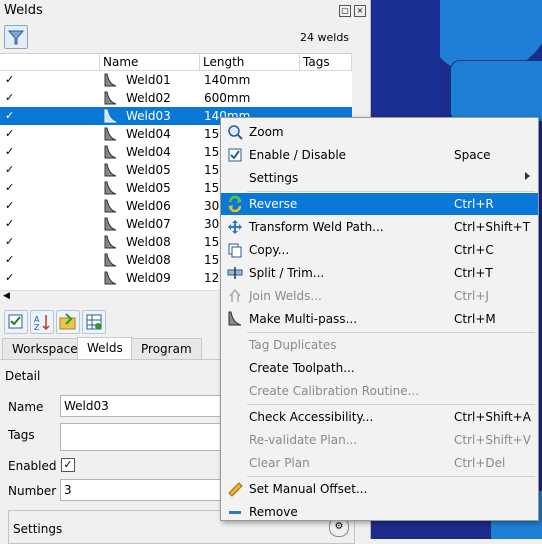 This screenshot has width=542, height=544. I want to click on submenu-arrow-icon, so click(527, 176).